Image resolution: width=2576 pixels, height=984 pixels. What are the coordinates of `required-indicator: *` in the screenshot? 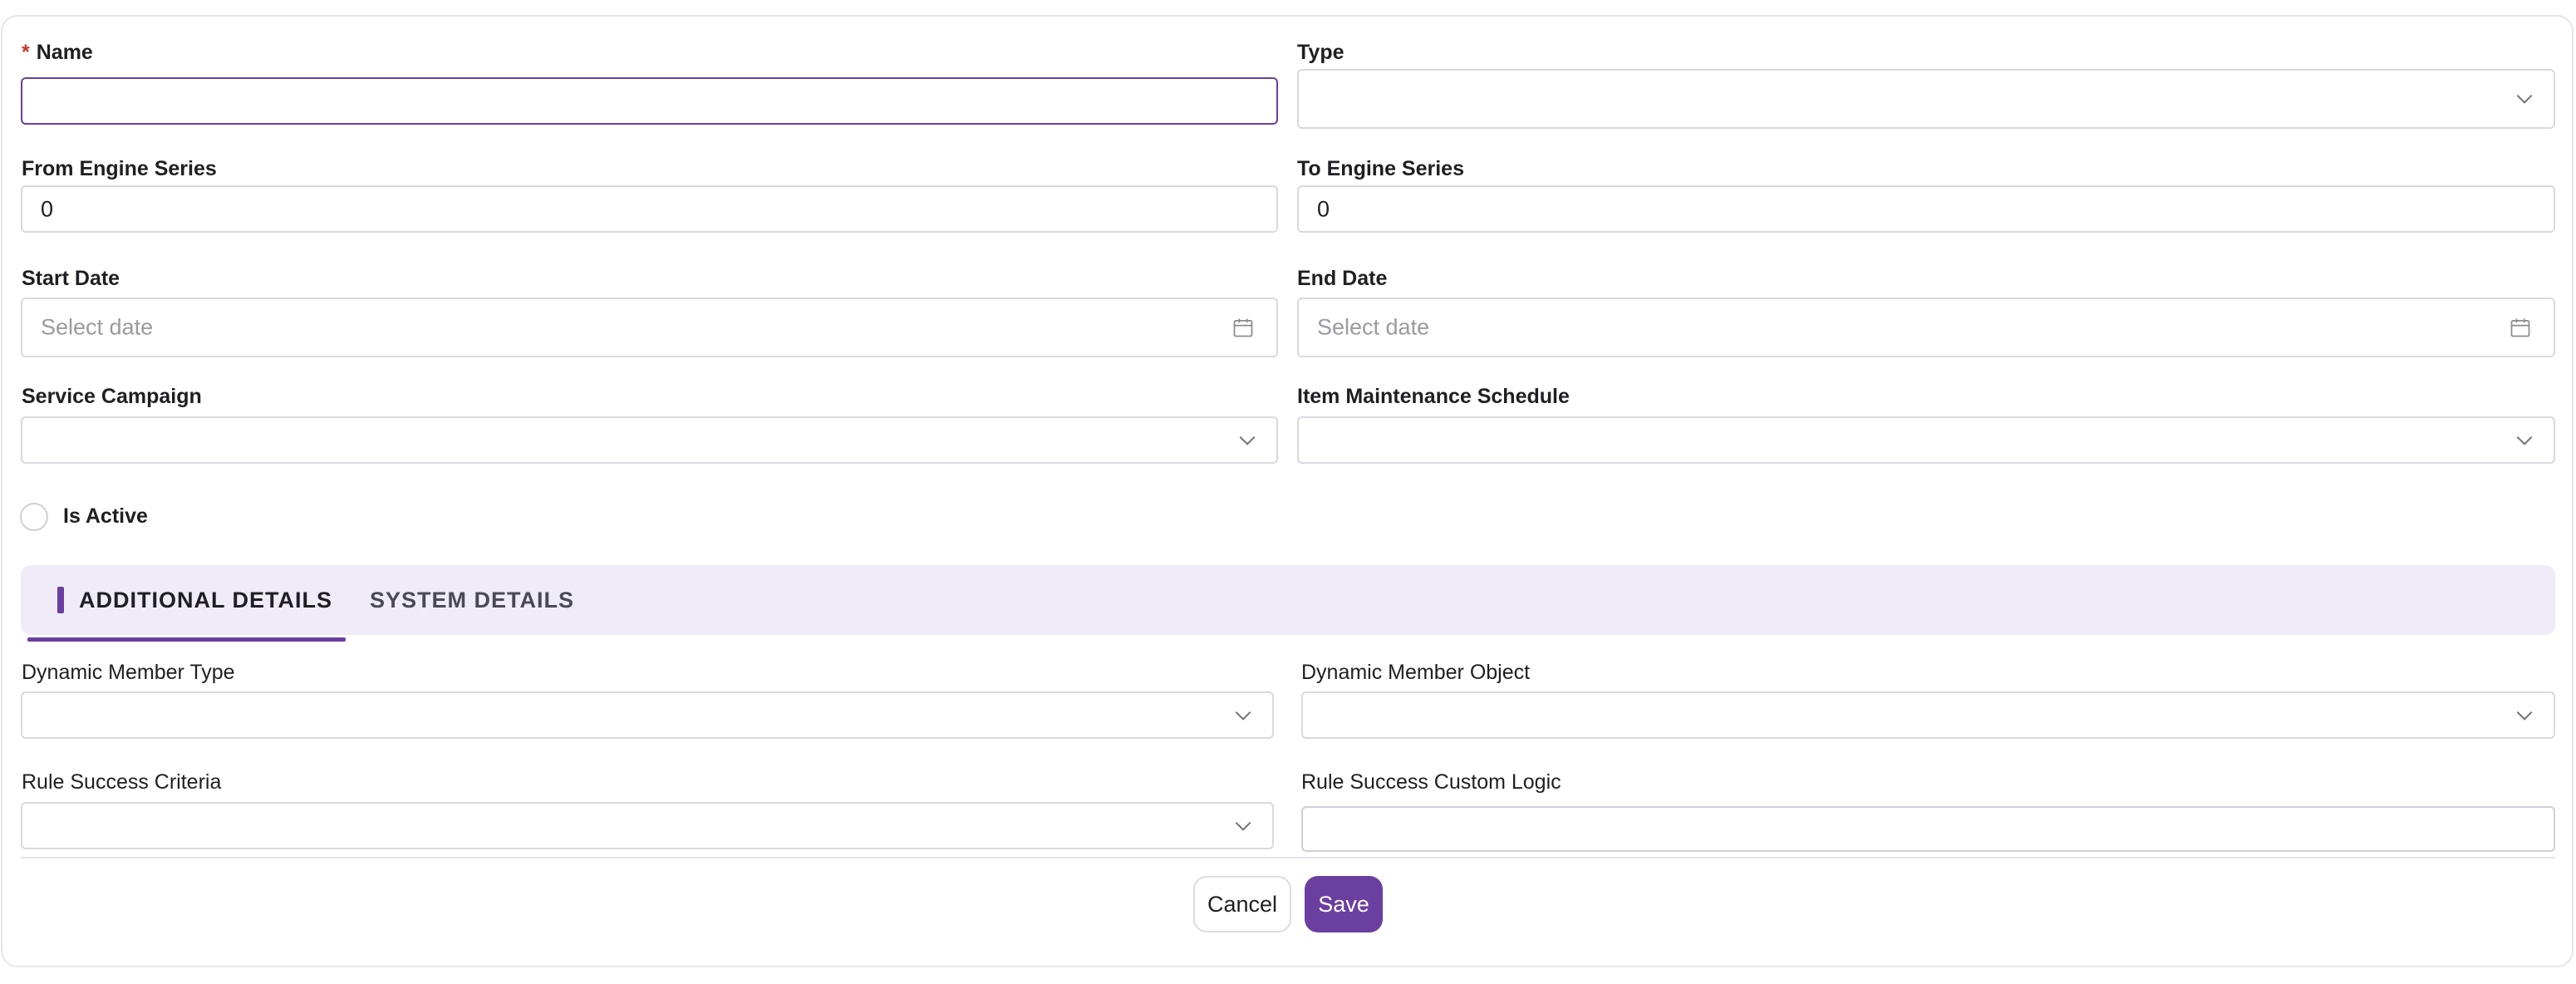 It's located at (26, 52).